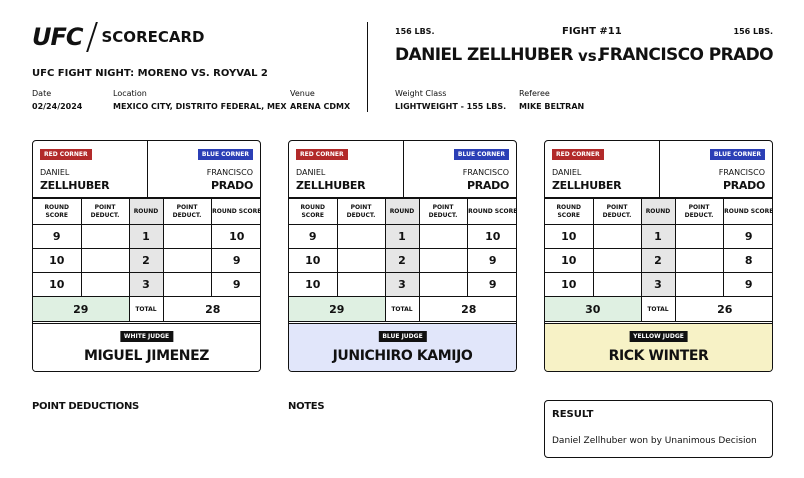  What do you see at coordinates (57, 37) in the screenshot?
I see `ufc-logo: UFC` at bounding box center [57, 37].